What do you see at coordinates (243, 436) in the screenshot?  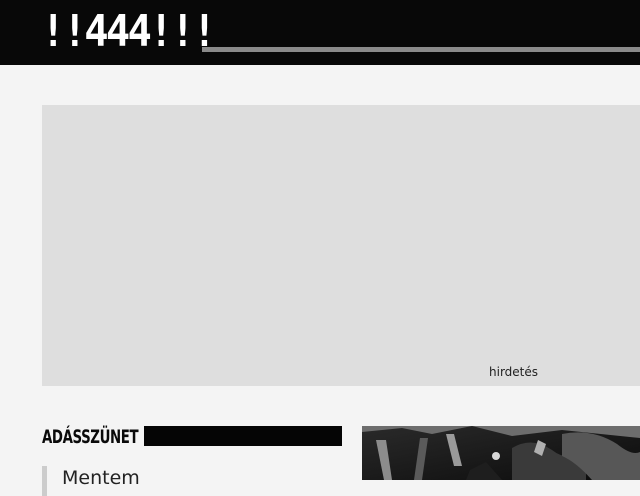 I see `section-title-bar` at bounding box center [243, 436].